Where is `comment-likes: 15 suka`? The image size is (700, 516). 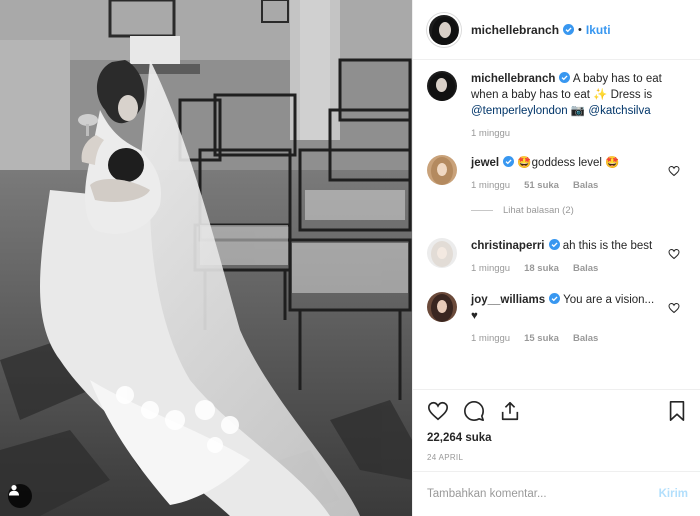
comment-likes: 15 suka is located at coordinates (541, 338).